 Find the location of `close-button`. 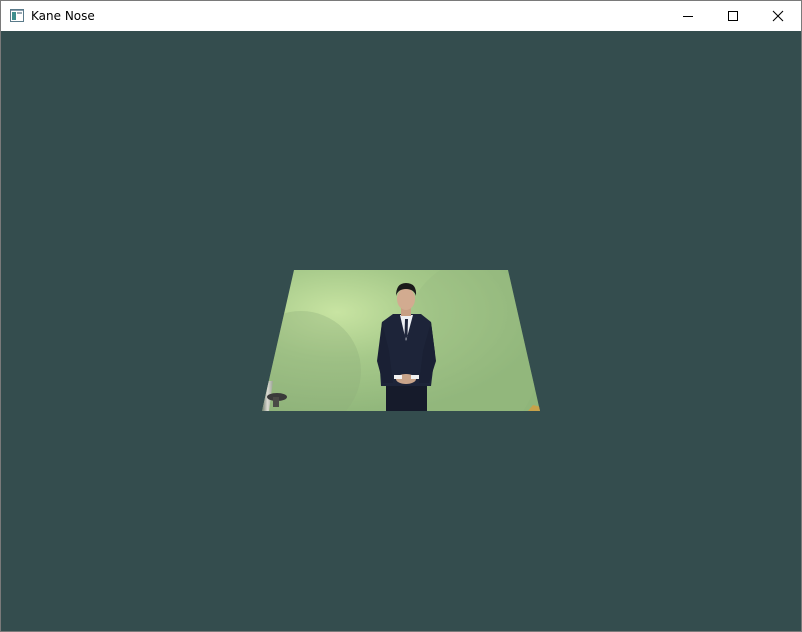

close-button is located at coordinates (778, 16).